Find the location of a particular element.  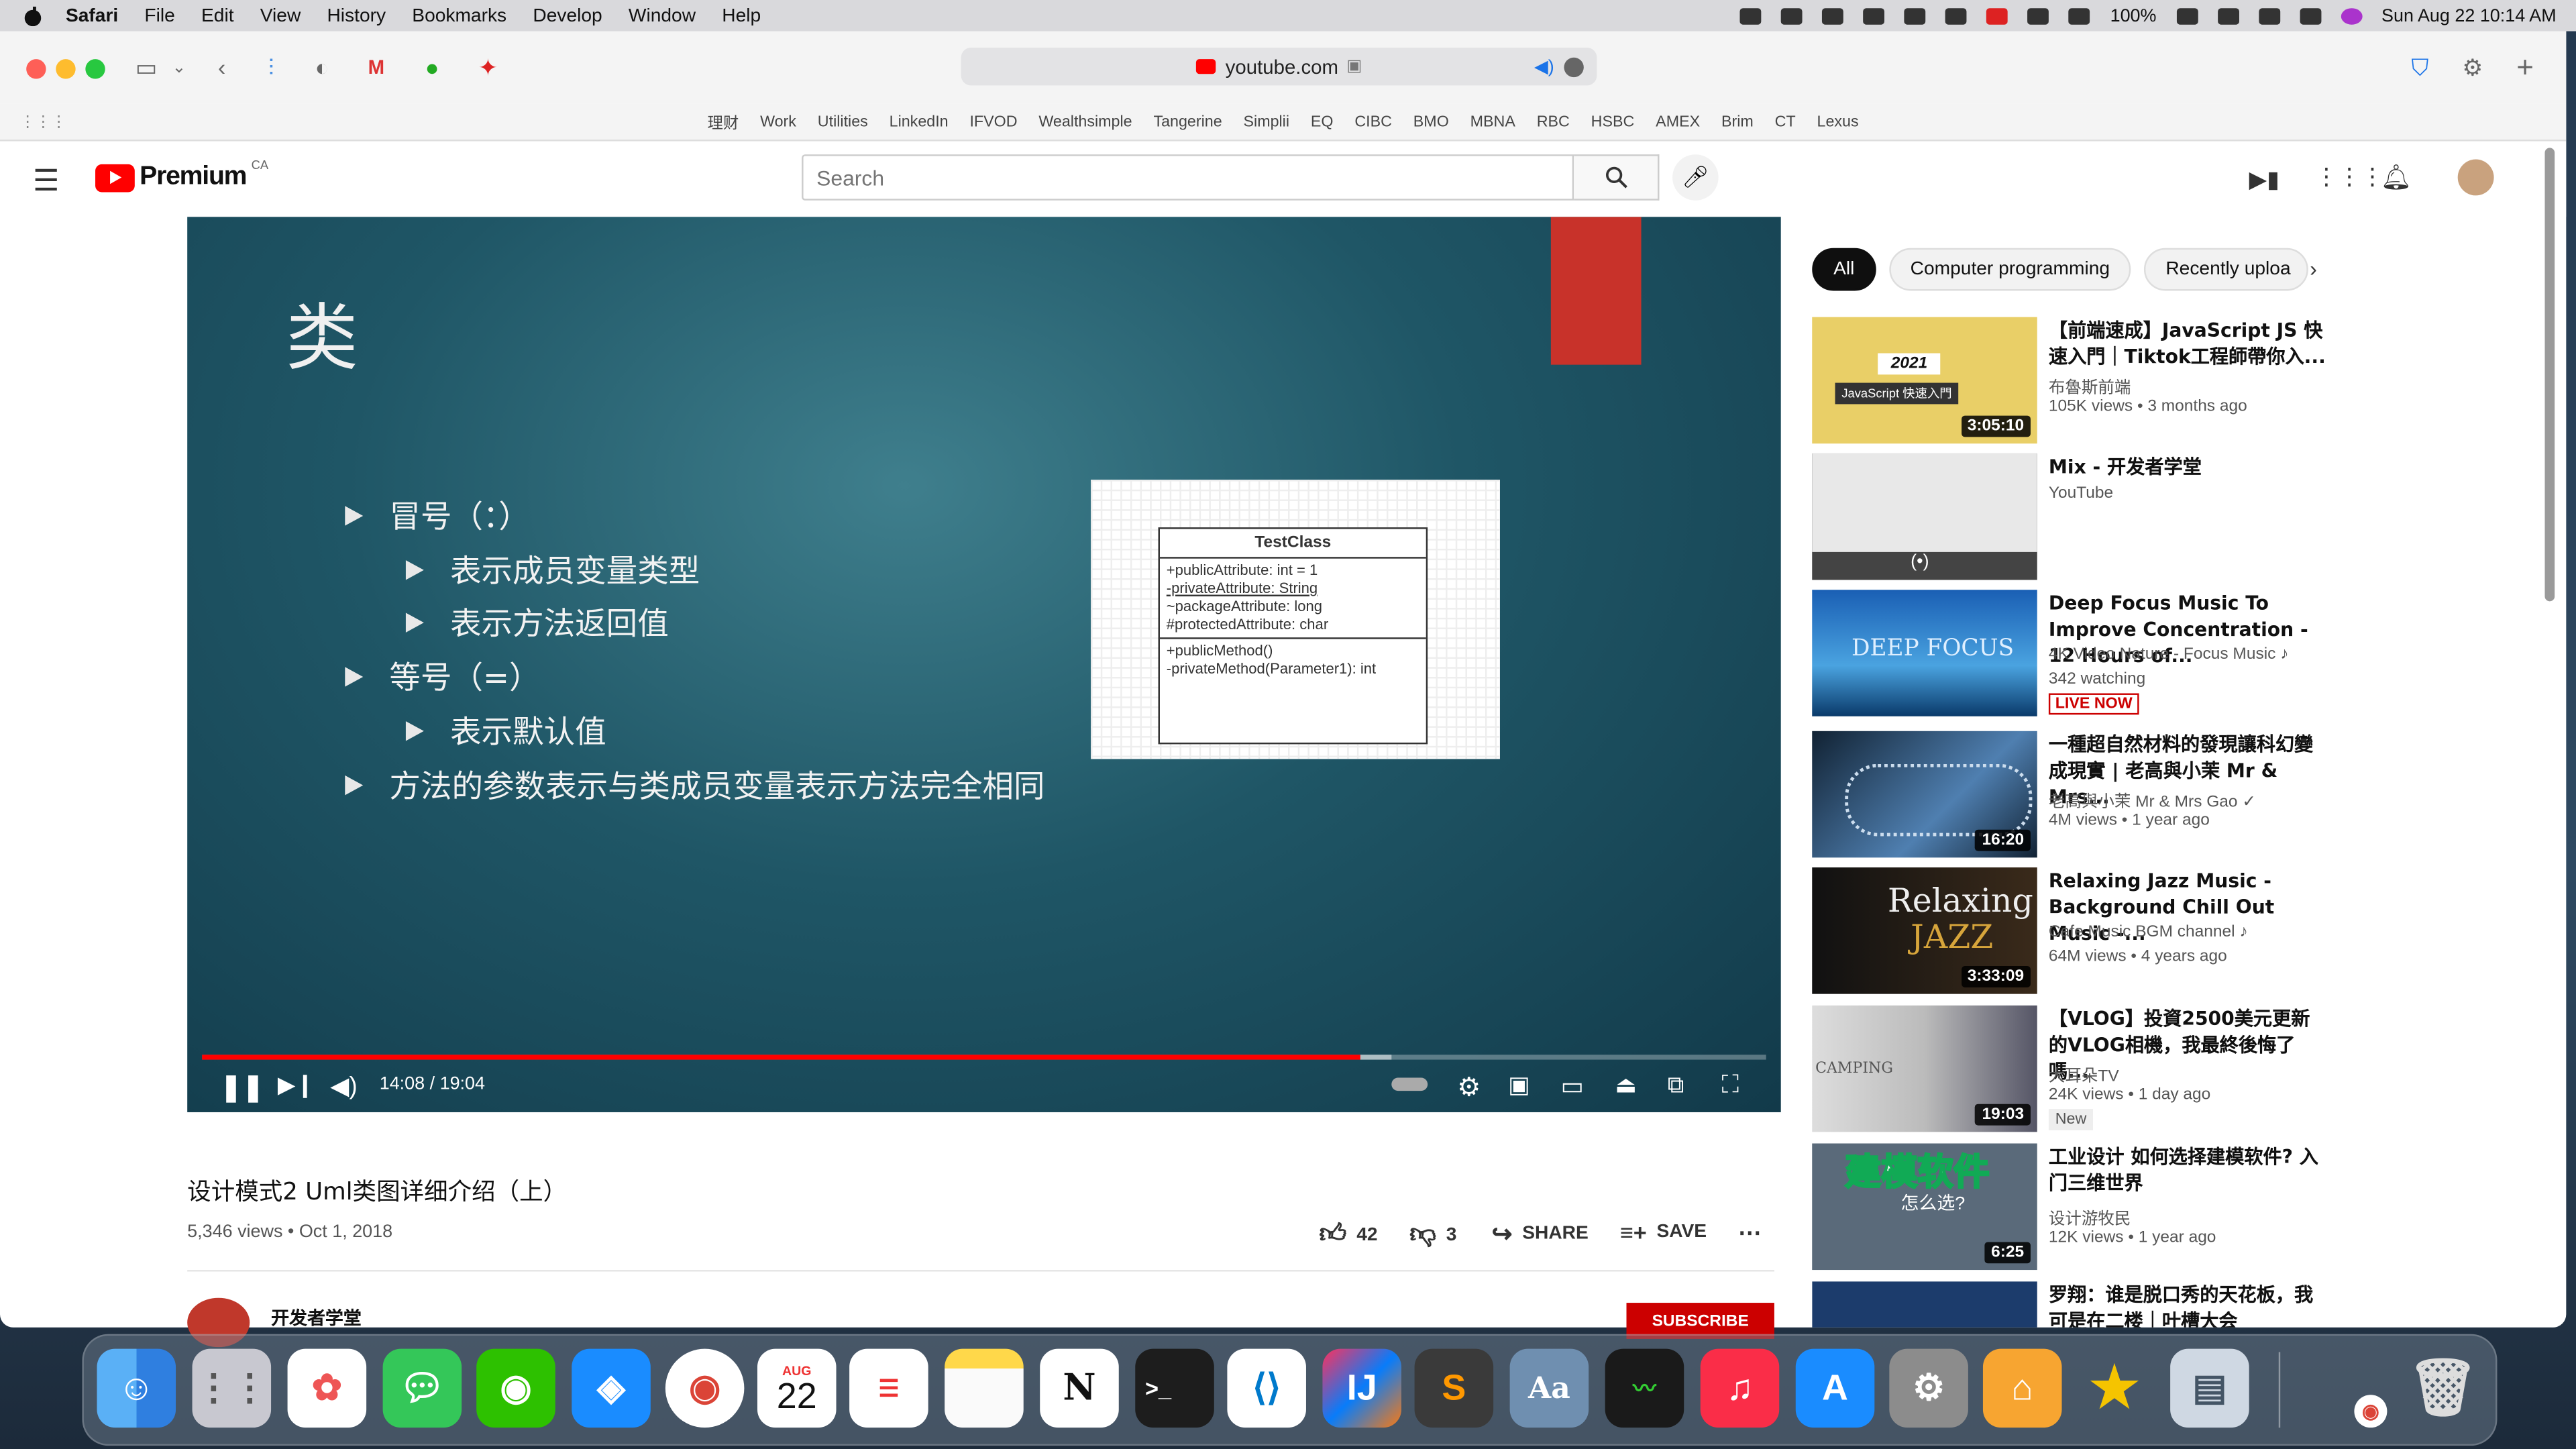

privacy-shield-icon: ⛉ is located at coordinates (2419, 67).